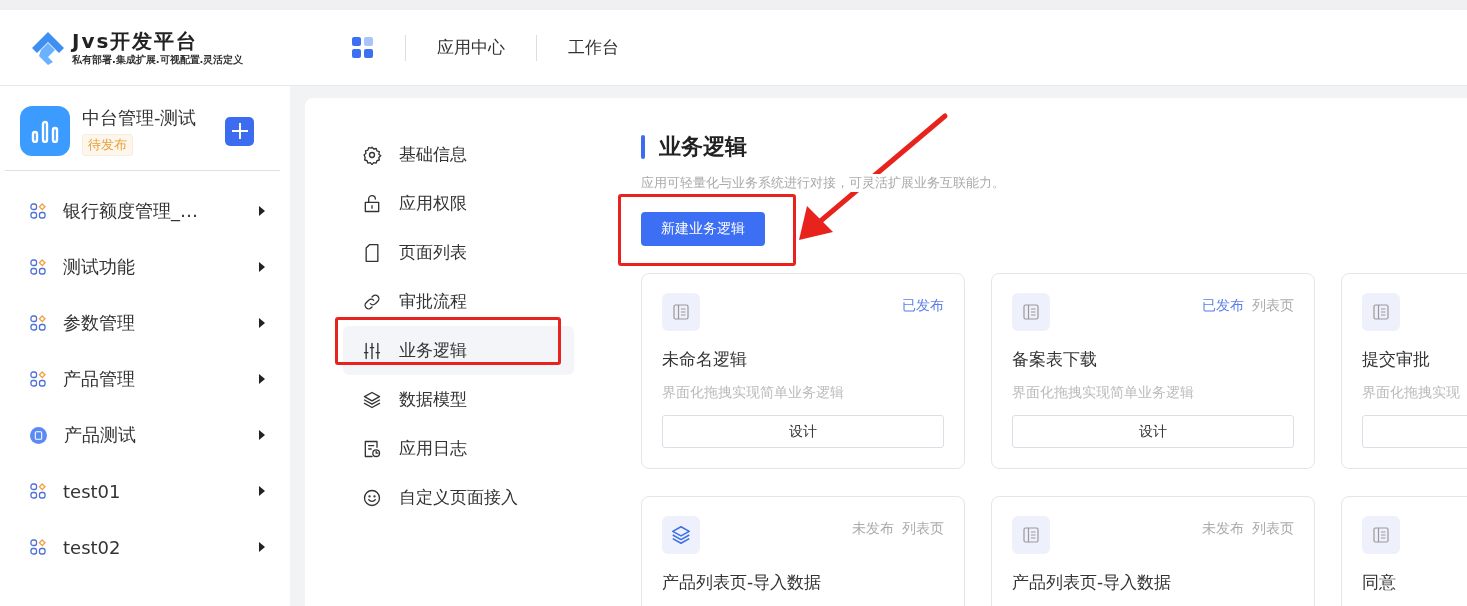 Image resolution: width=1467 pixels, height=606 pixels. What do you see at coordinates (1379, 582) in the screenshot?
I see `card-title: 同意` at bounding box center [1379, 582].